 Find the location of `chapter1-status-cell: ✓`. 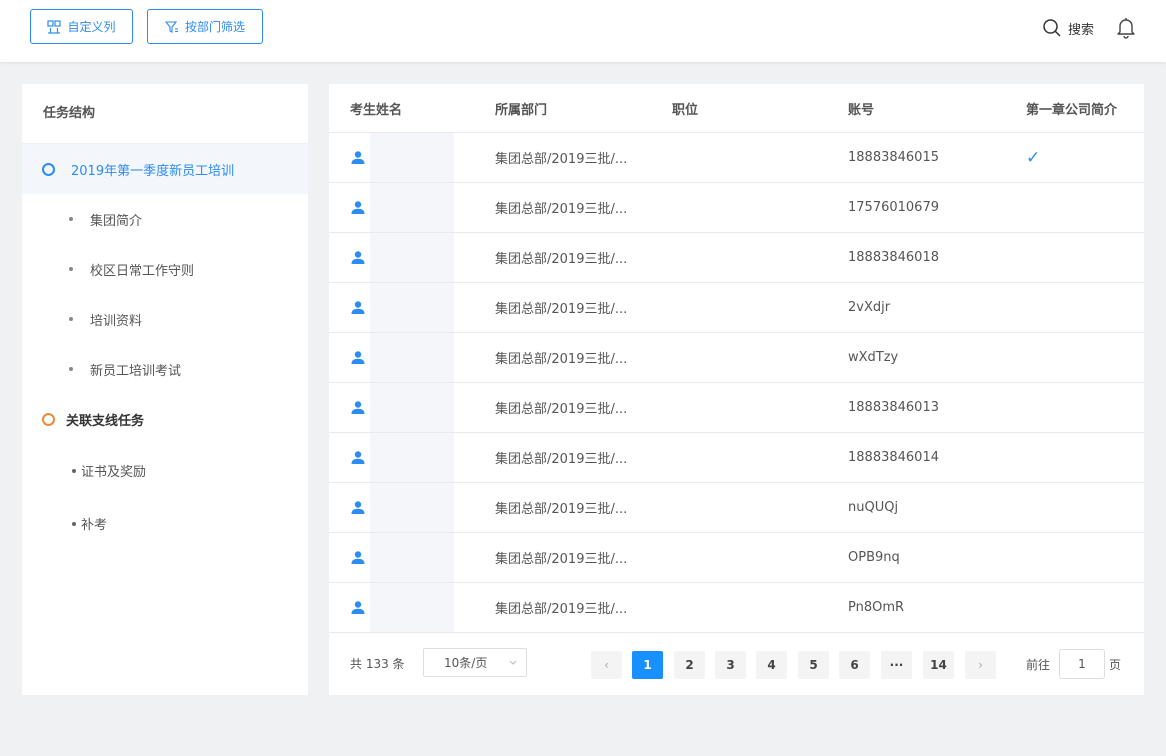

chapter1-status-cell: ✓ is located at coordinates (1033, 157).